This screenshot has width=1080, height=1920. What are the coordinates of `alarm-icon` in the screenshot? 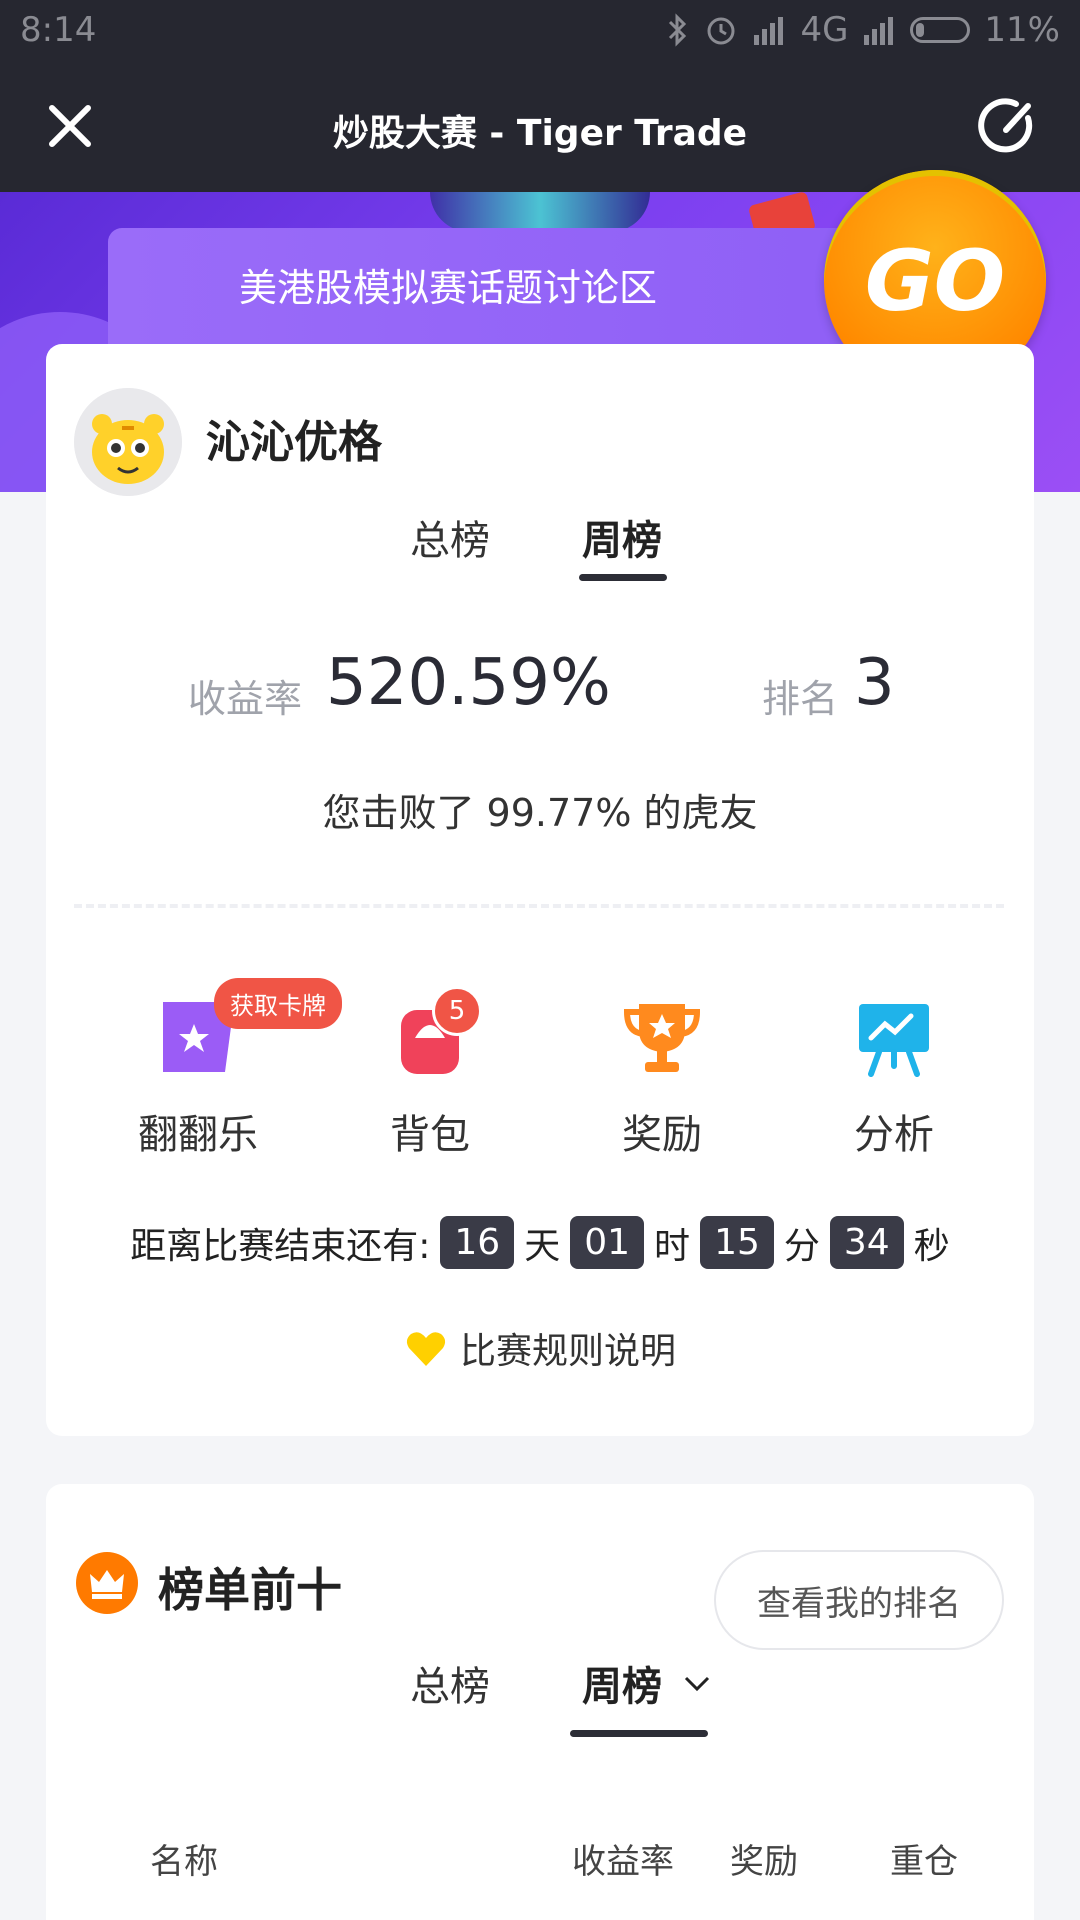 It's located at (721, 30).